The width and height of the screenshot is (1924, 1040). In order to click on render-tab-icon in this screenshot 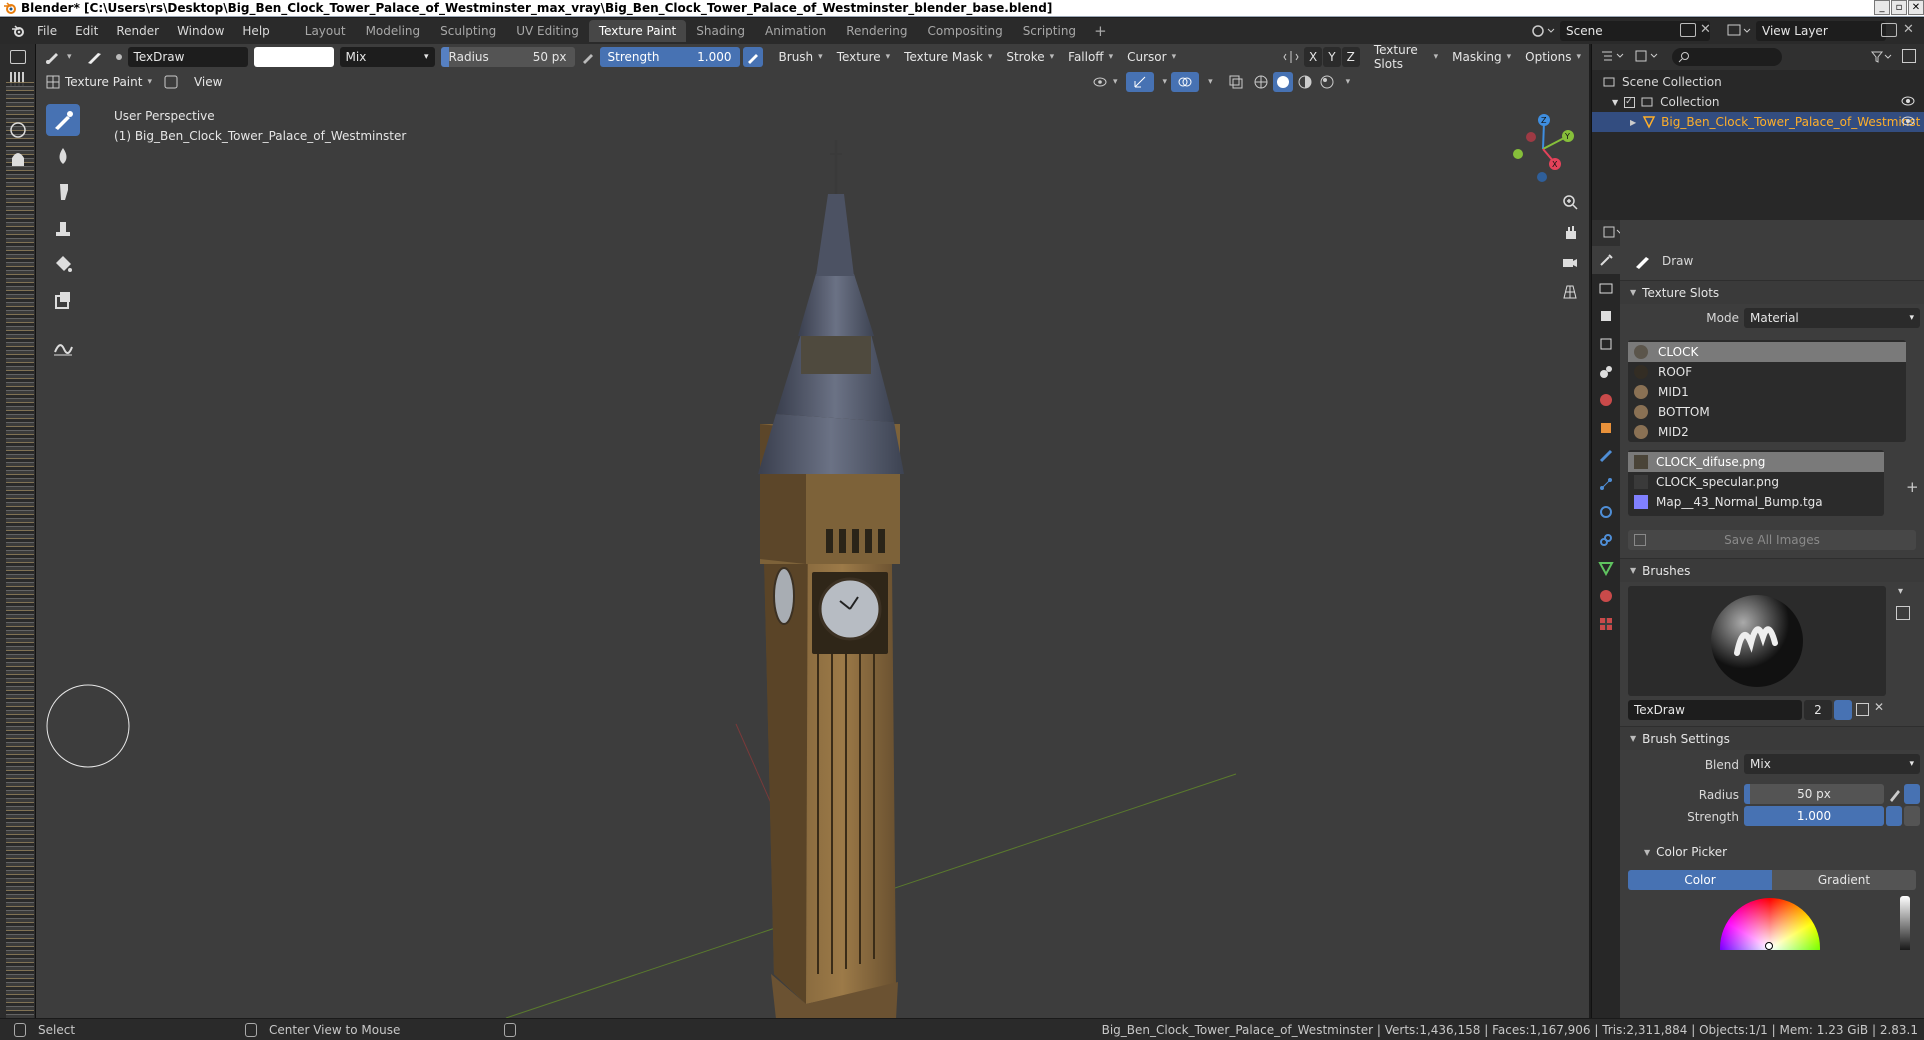, I will do `click(1606, 288)`.